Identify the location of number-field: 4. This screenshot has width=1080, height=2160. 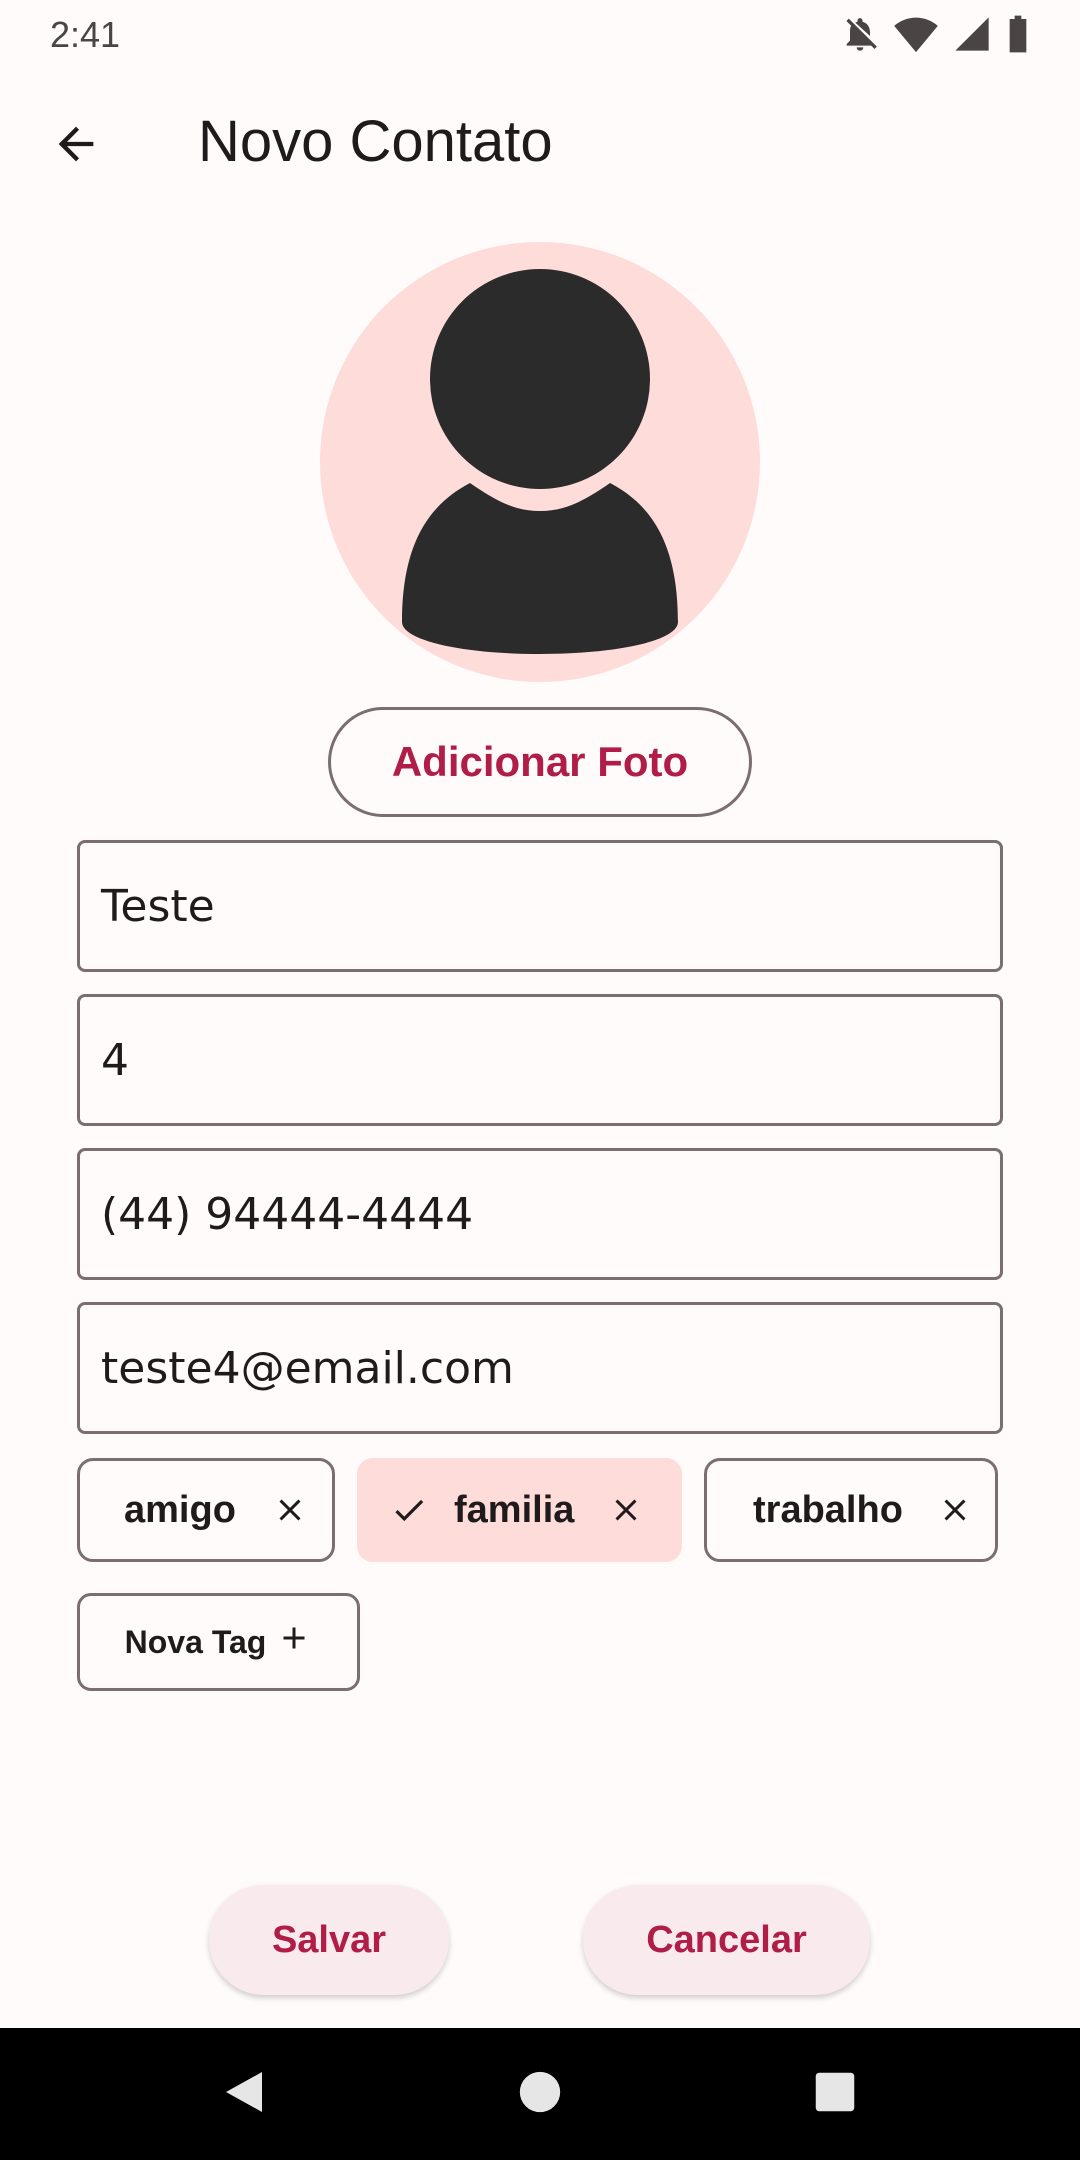
(540, 1060).